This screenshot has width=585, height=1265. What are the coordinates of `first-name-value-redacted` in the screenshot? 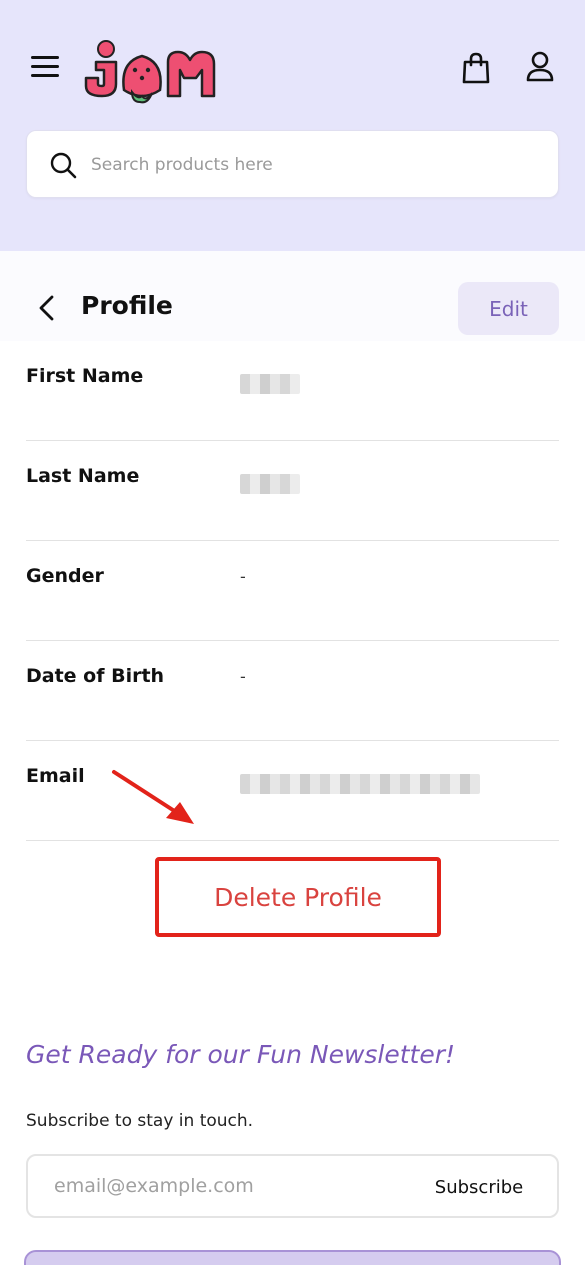 It's located at (270, 384).